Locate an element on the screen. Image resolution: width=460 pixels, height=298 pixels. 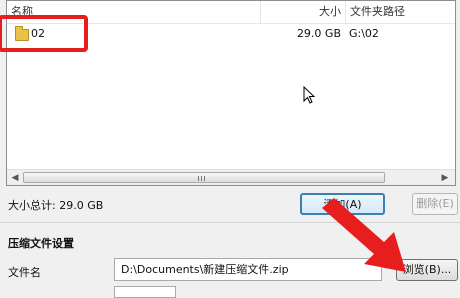
column-path-label: 文件夹路径 is located at coordinates (377, 11).